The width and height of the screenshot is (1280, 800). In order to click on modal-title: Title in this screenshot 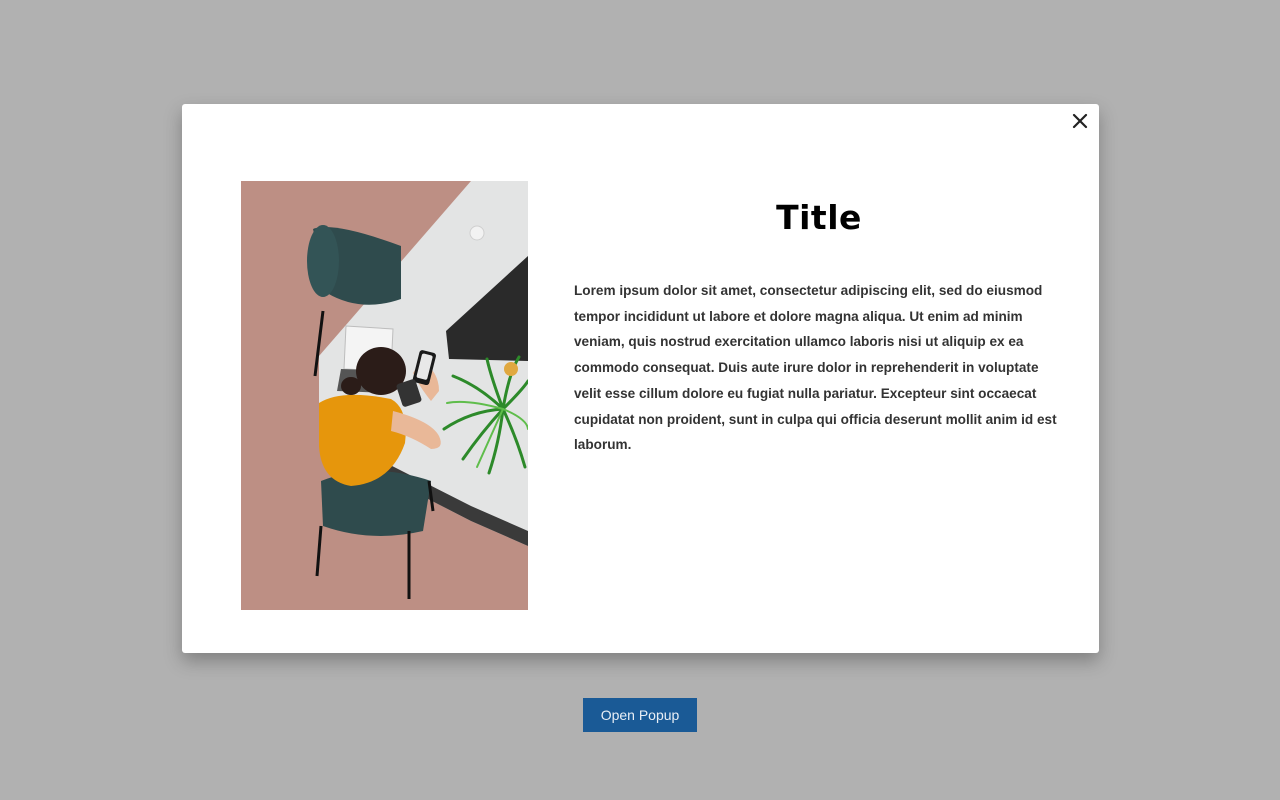, I will do `click(819, 217)`.